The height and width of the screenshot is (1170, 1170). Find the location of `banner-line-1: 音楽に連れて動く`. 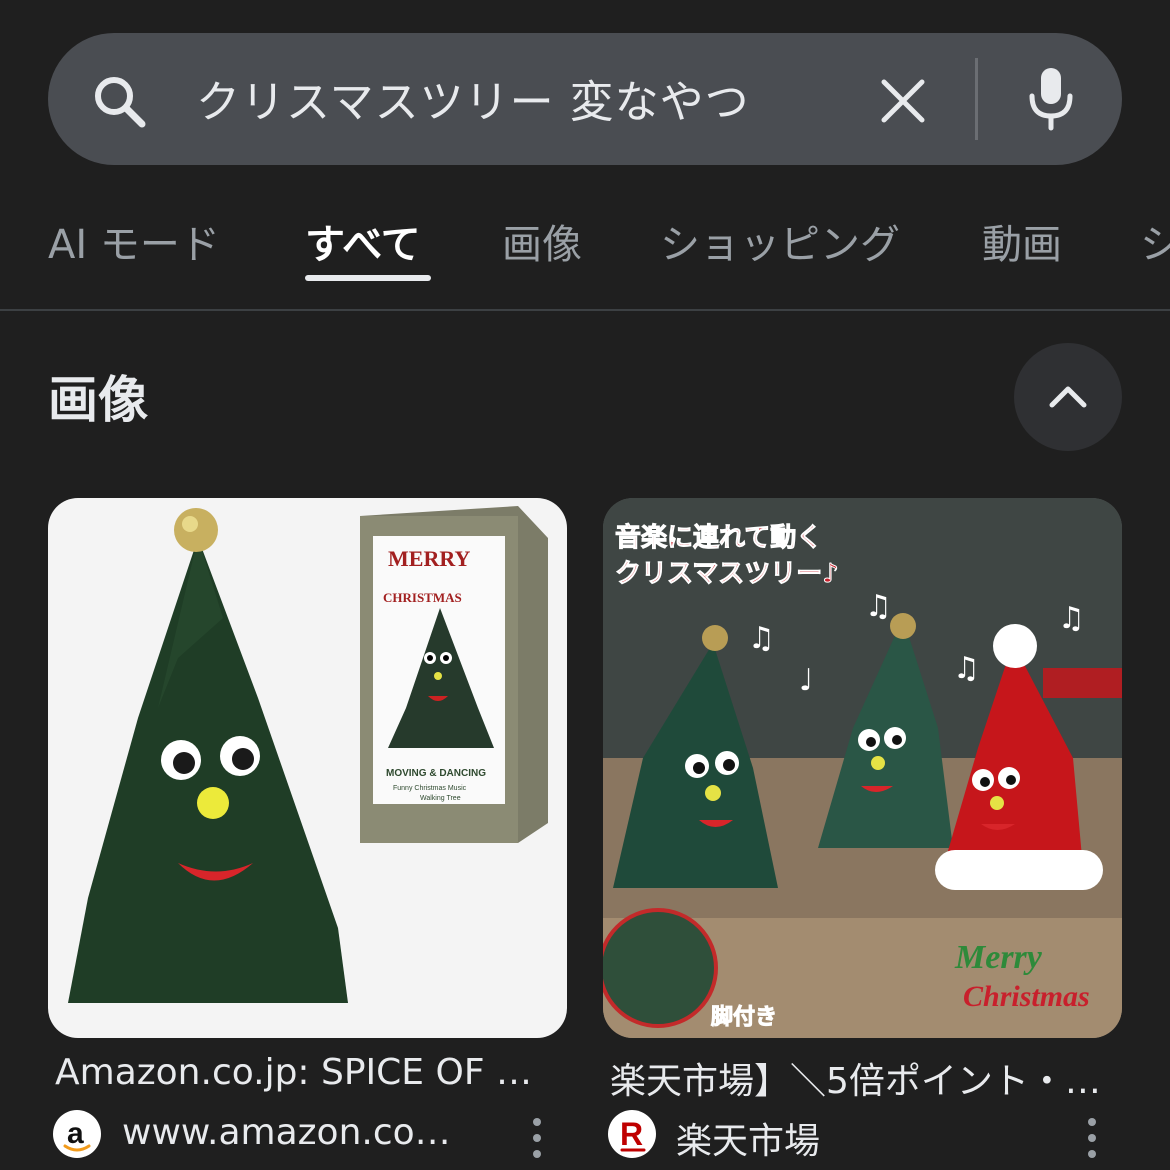

banner-line-1: 音楽に連れて動く is located at coordinates (718, 537).